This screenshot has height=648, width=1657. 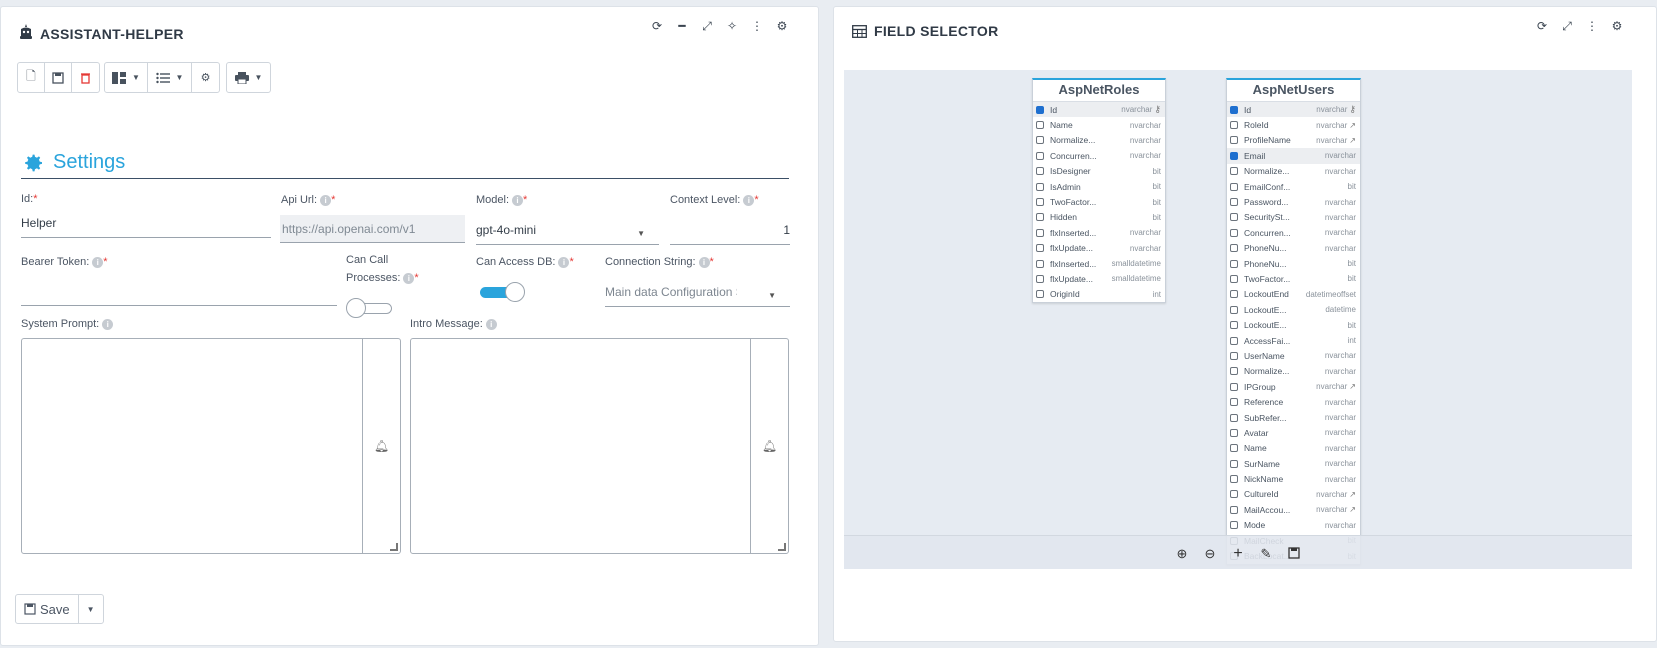 What do you see at coordinates (1293, 124) in the screenshot?
I see `db-field-row: RoleId nvarchar ↗` at bounding box center [1293, 124].